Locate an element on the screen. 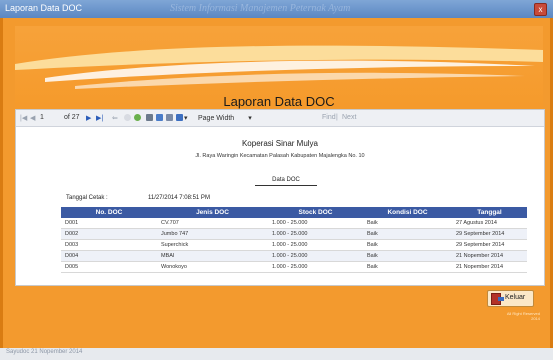 Image resolution: width=553 pixels, height=360 pixels. exit-door-icon is located at coordinates (497, 299).